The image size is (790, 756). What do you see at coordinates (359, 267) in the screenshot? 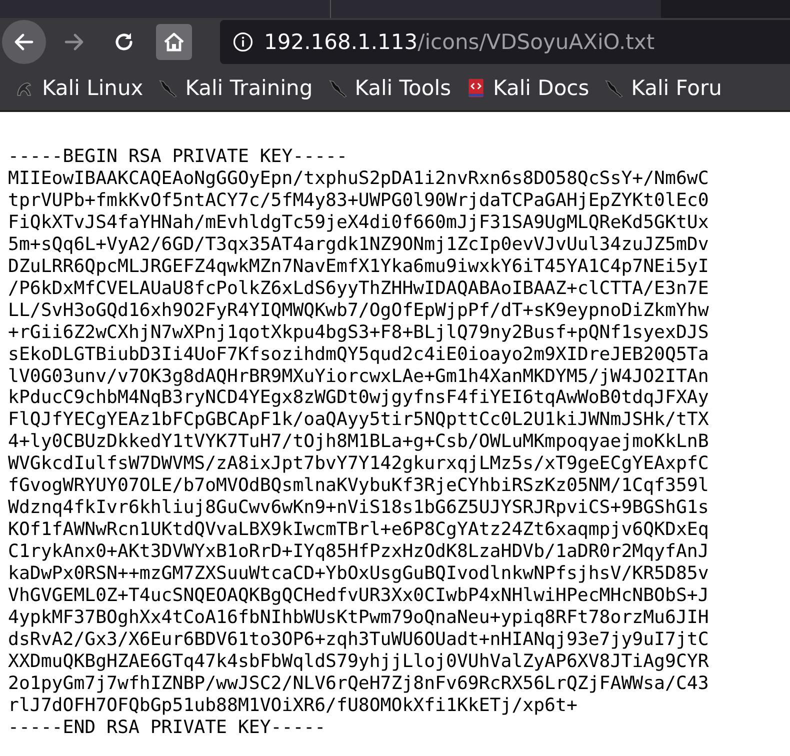
I see `text-line: DZuLRR6QpcMLJRGEFZ4qwkMZn7NavEmfX1Yka6mu9iwxkY6iT45YA1C4p7NEi5yI` at bounding box center [359, 267].